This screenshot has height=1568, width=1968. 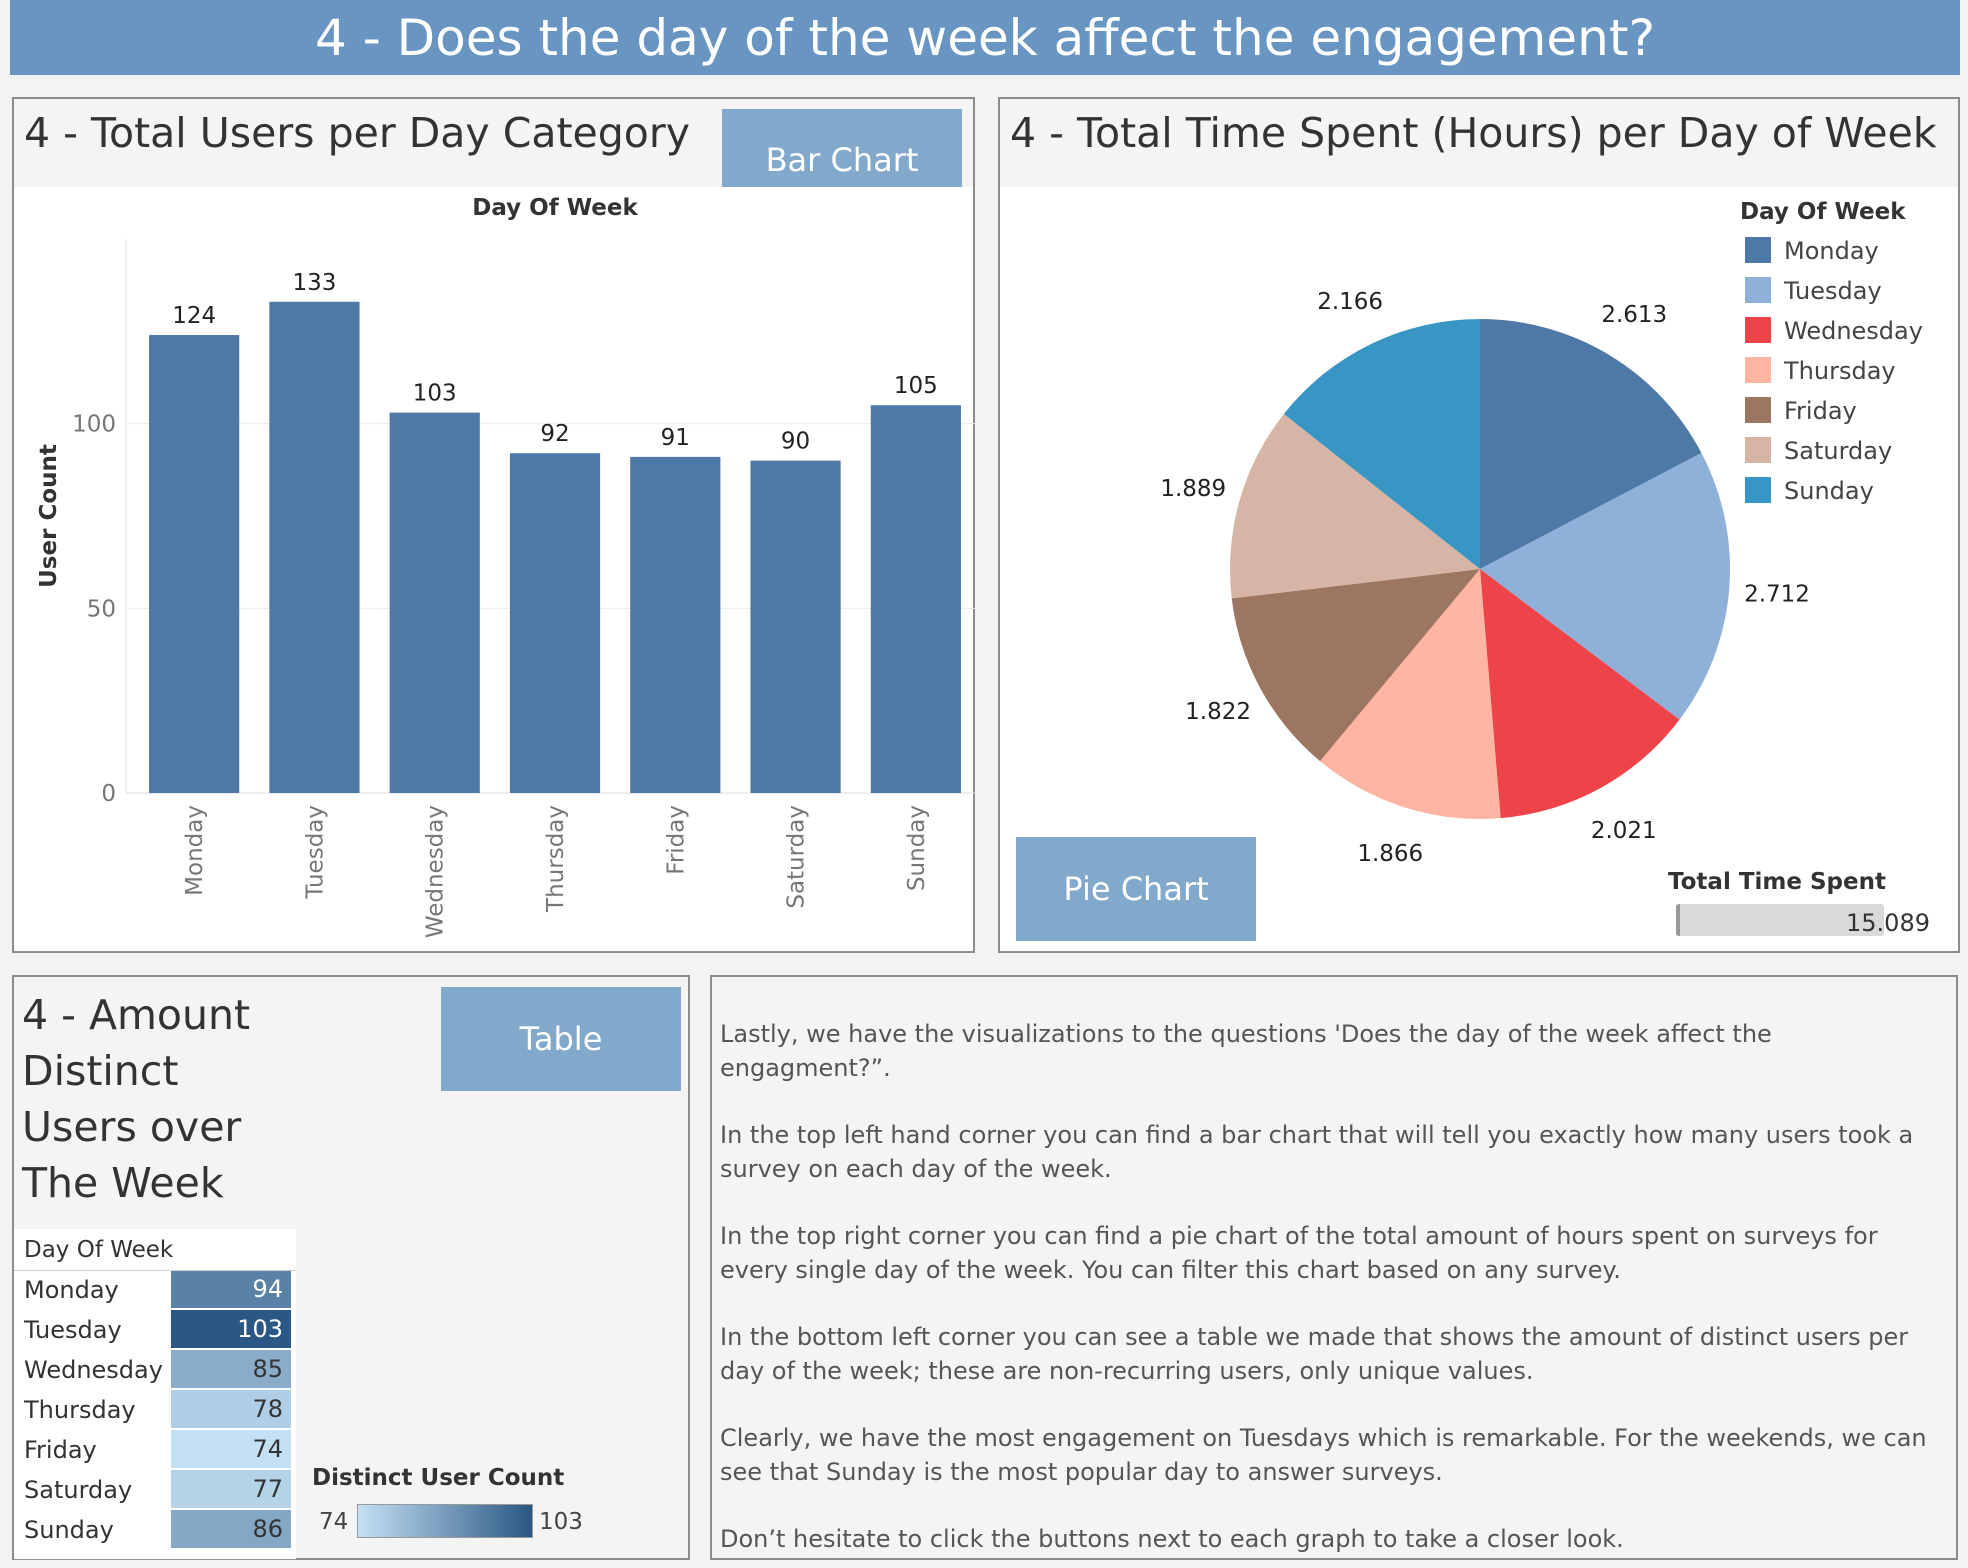 I want to click on pie-value-label-wednesday: 2.021, so click(x=1624, y=831).